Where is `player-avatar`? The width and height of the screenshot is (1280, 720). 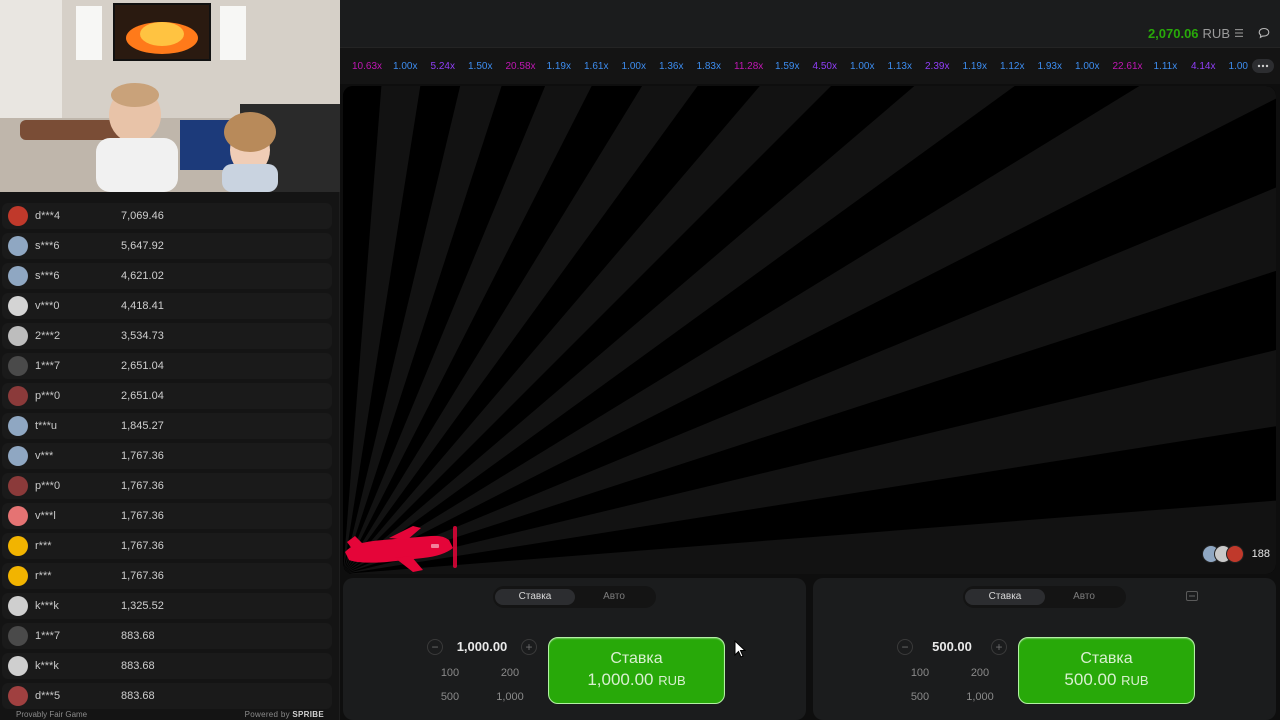
player-avatar is located at coordinates (1234, 554).